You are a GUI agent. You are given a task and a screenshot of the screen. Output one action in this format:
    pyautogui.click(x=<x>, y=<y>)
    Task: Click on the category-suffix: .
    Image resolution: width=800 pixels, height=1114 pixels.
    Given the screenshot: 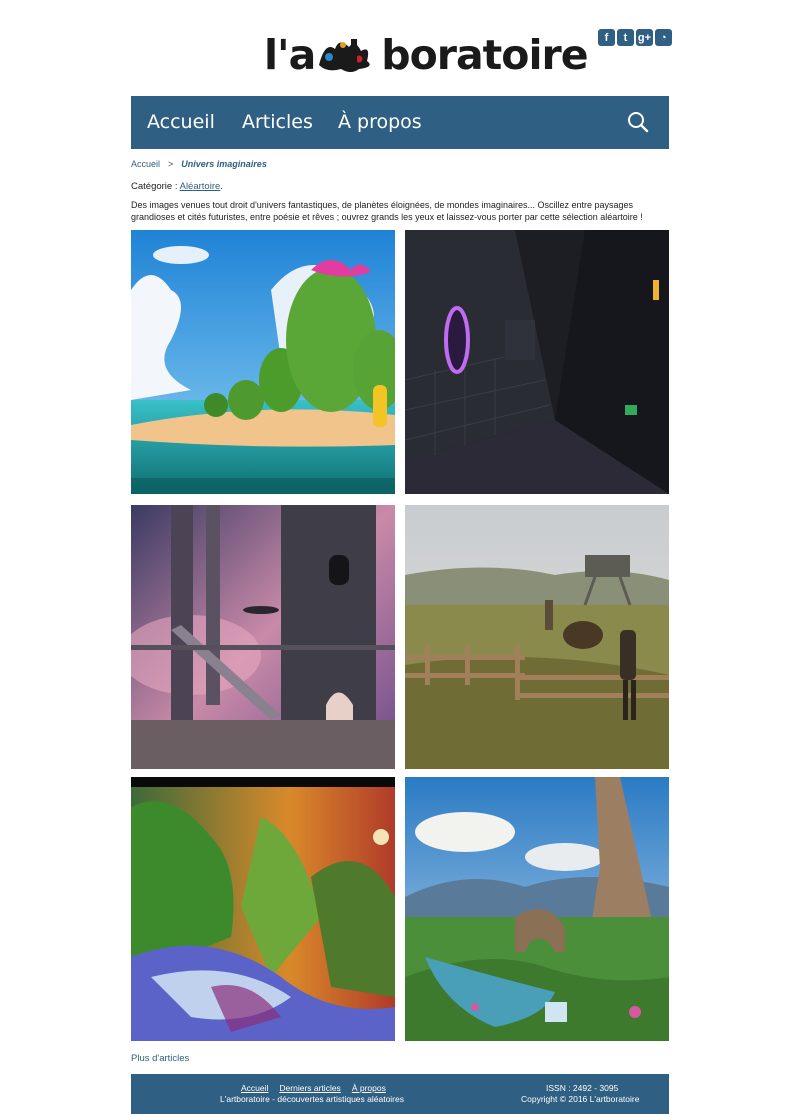 What is the action you would take?
    pyautogui.click(x=221, y=186)
    